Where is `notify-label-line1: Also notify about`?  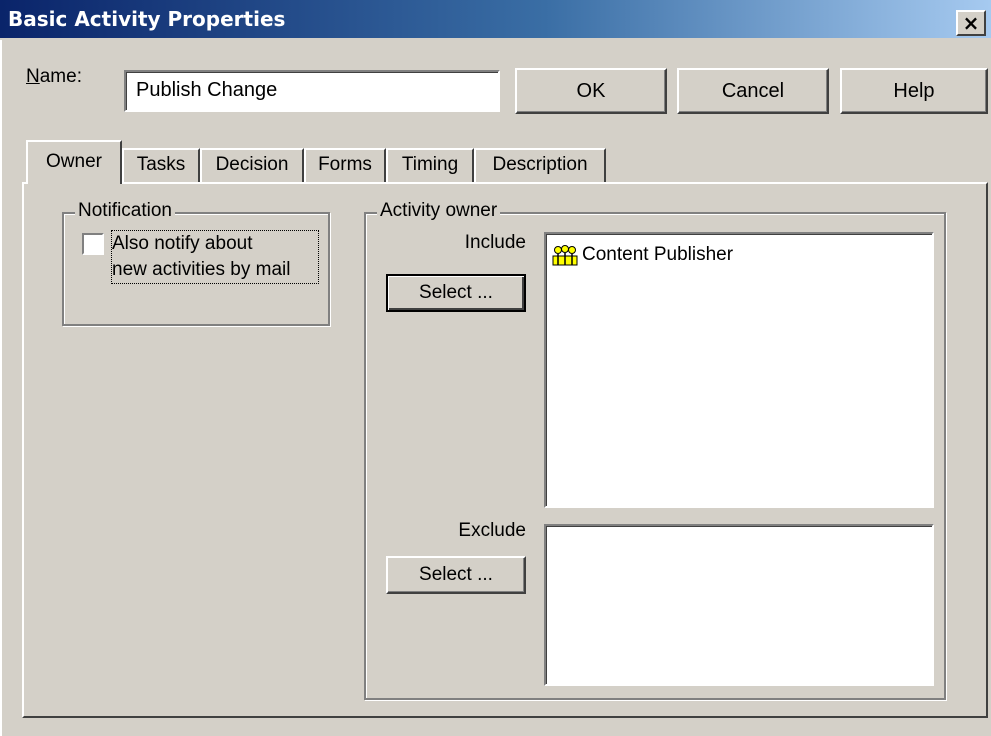
notify-label-line1: Also notify about is located at coordinates (182, 243).